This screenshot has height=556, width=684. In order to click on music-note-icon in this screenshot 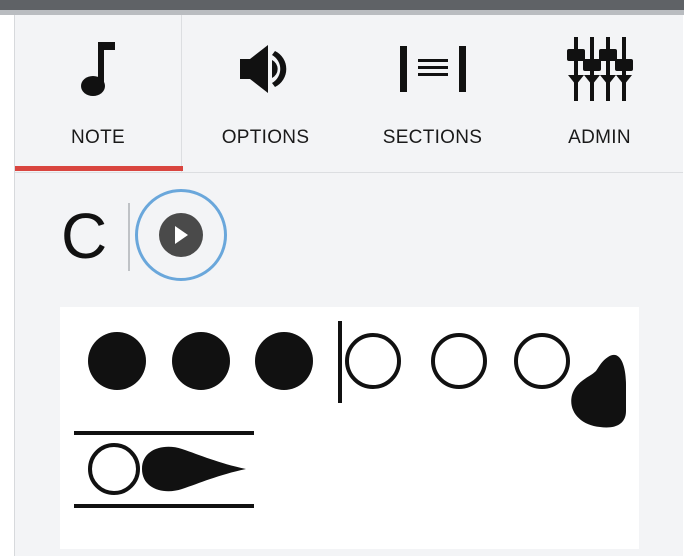, I will do `click(98, 69)`.